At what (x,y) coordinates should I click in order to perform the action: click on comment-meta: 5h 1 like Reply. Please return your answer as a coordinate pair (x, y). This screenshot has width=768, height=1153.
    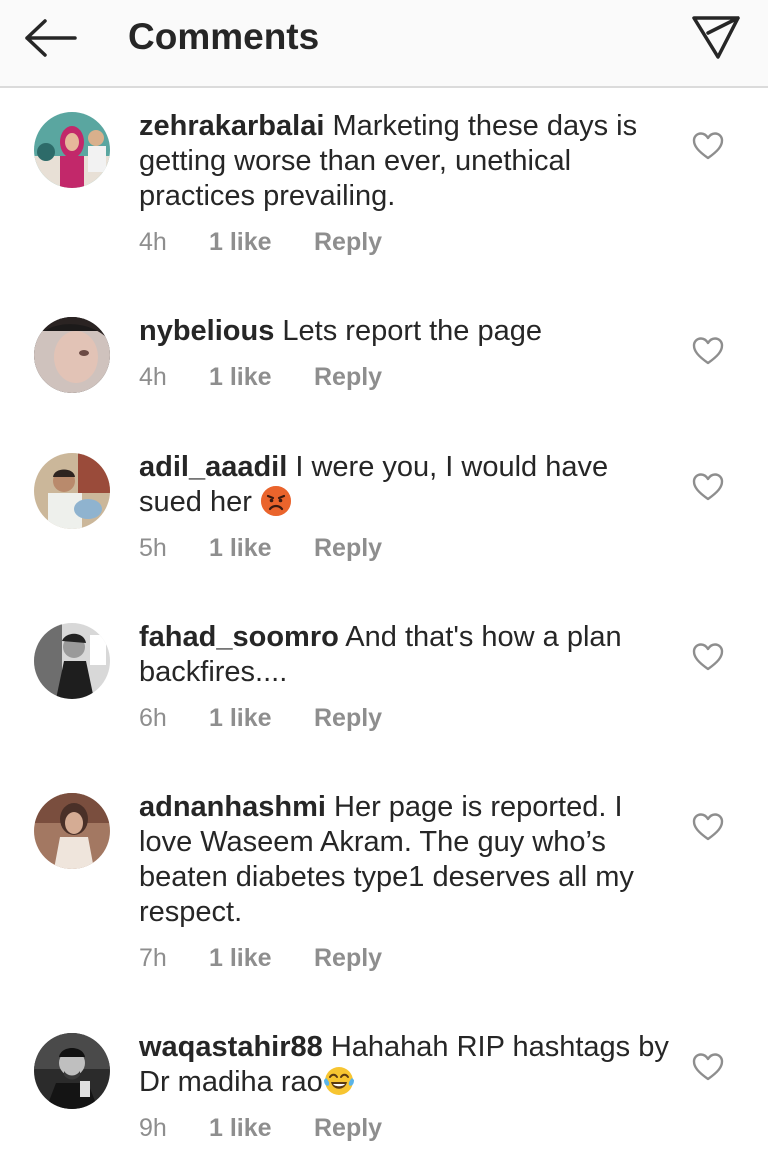
    Looking at the image, I should click on (260, 548).